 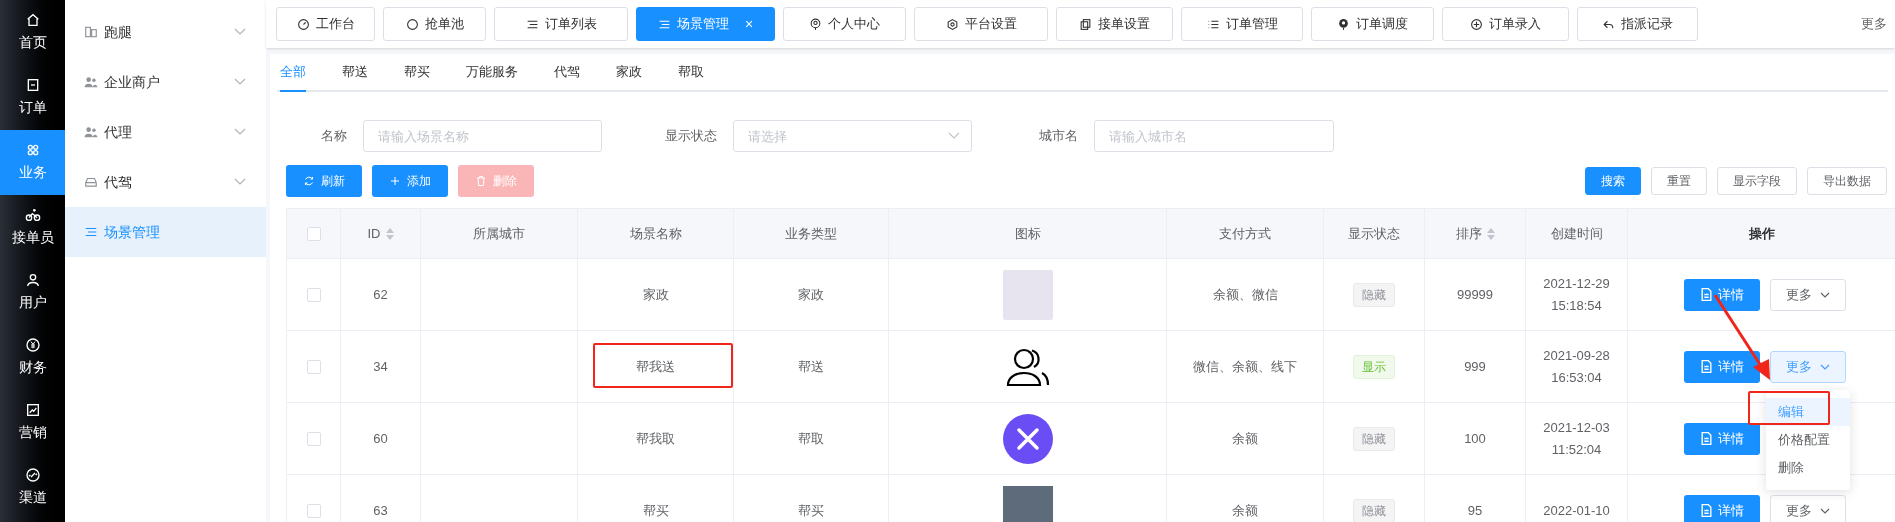 I want to click on column-header: 业务类型, so click(x=811, y=233).